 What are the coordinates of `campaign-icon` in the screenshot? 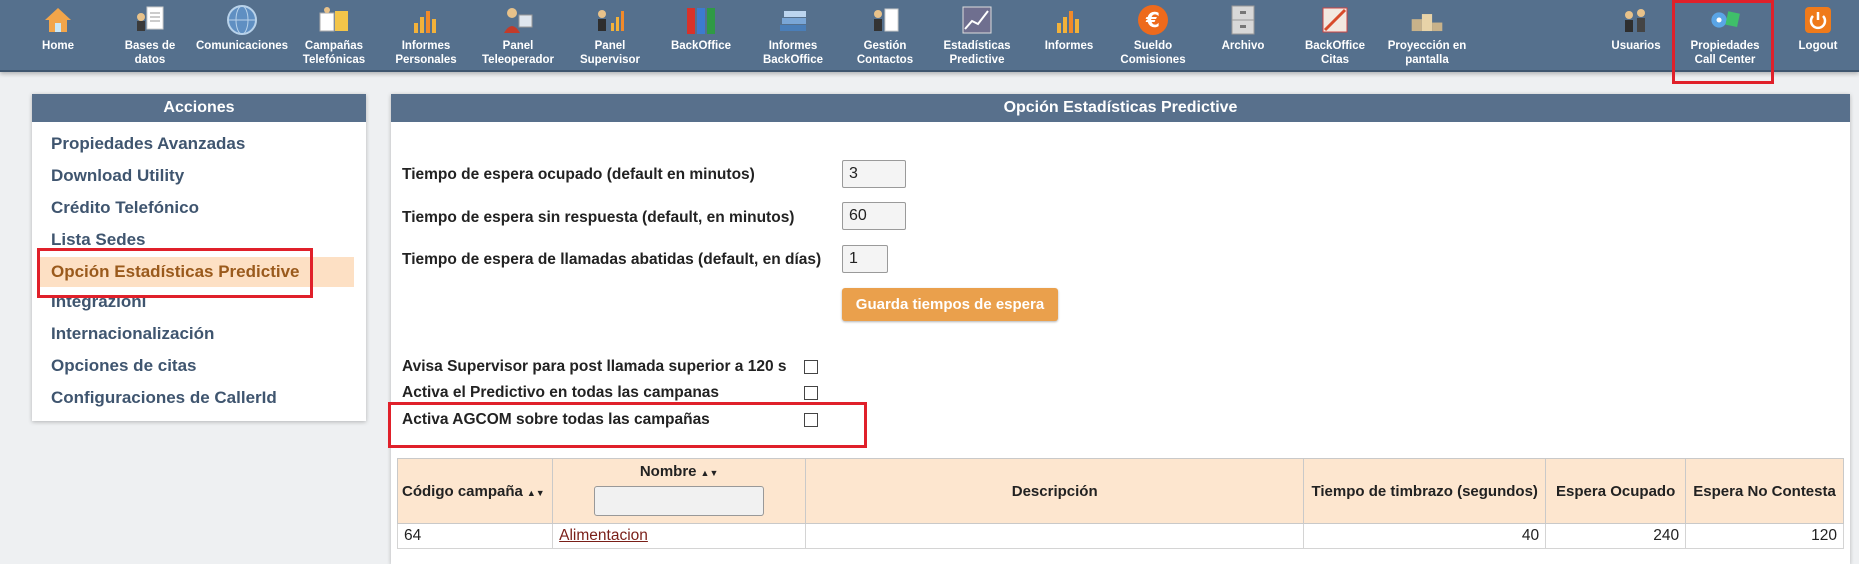 It's located at (334, 20).